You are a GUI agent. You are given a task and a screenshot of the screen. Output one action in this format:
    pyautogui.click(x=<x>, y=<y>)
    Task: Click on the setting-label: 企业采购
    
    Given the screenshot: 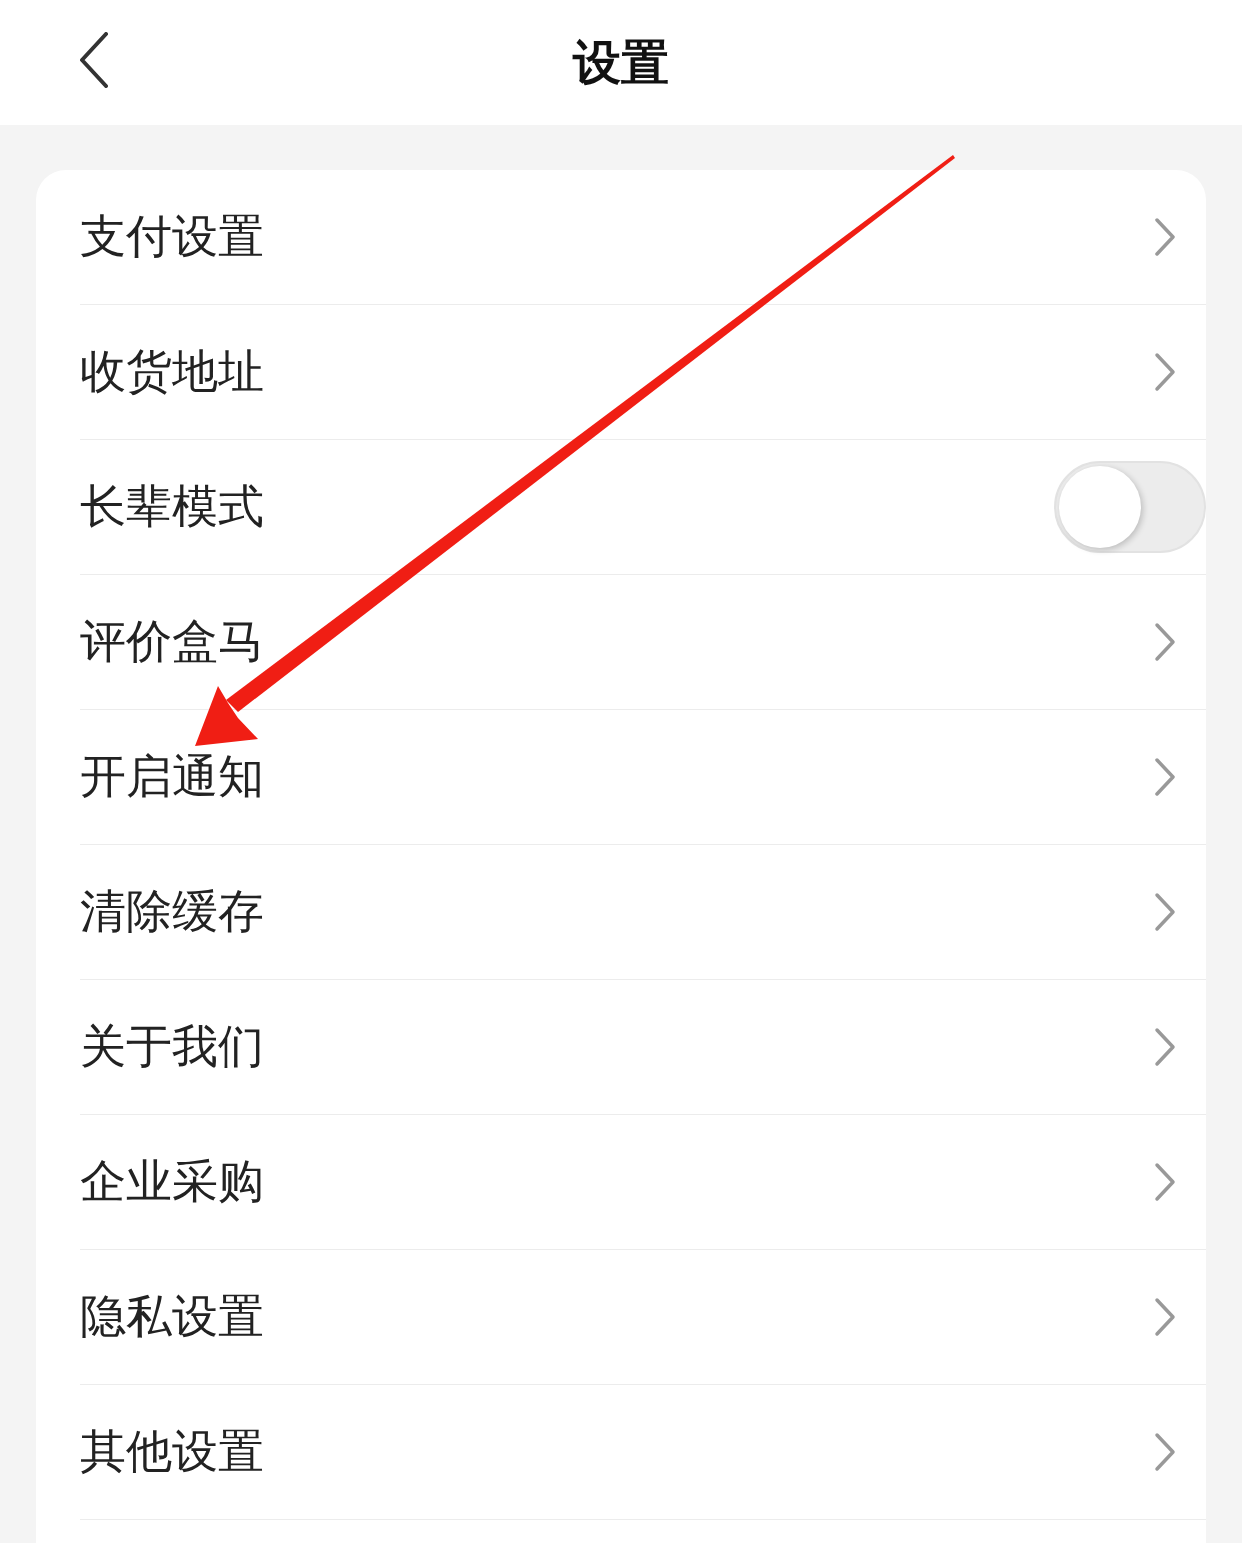 What is the action you would take?
    pyautogui.click(x=172, y=1181)
    